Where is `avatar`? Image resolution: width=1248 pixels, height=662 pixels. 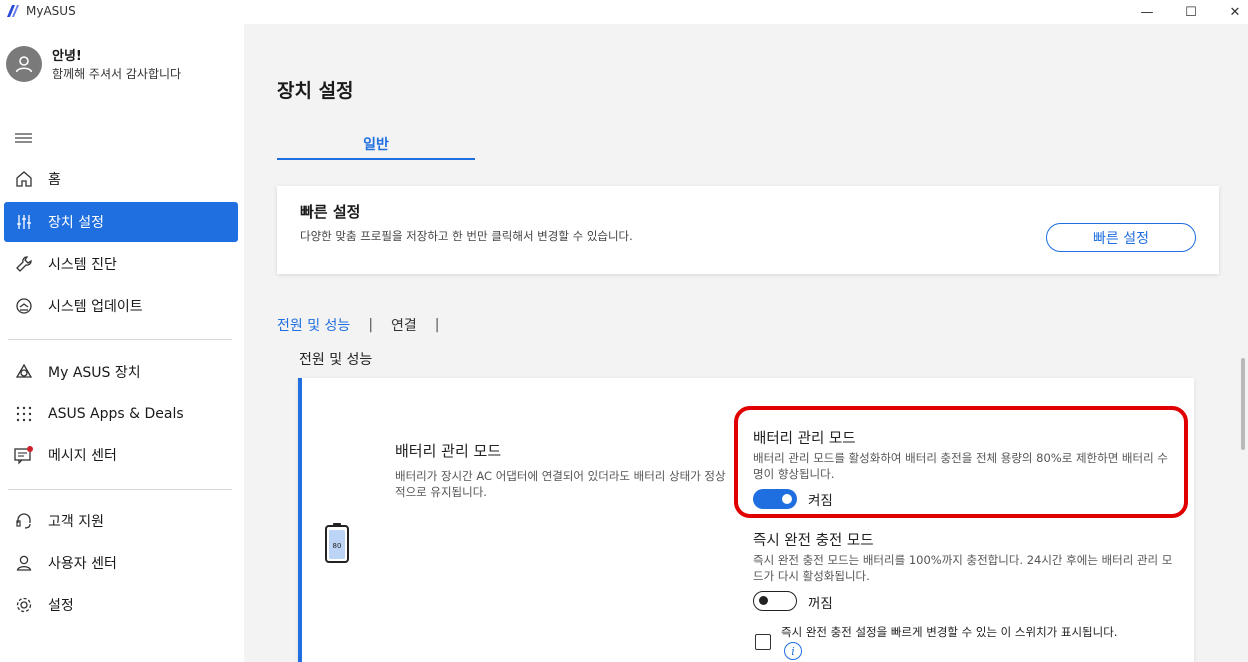
avatar is located at coordinates (24, 64).